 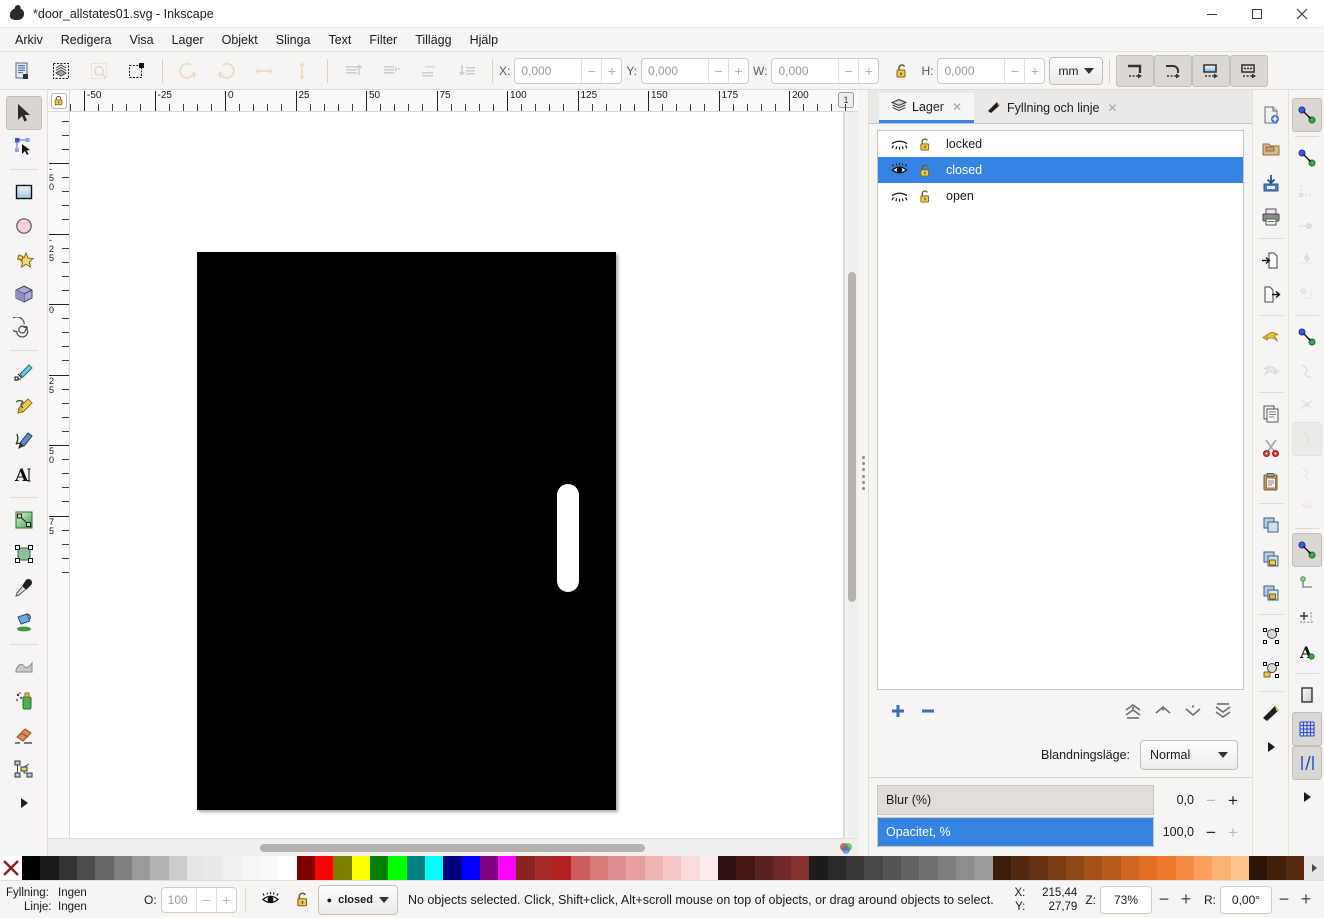 I want to click on rotation-decrement: −, so click(x=1284, y=899).